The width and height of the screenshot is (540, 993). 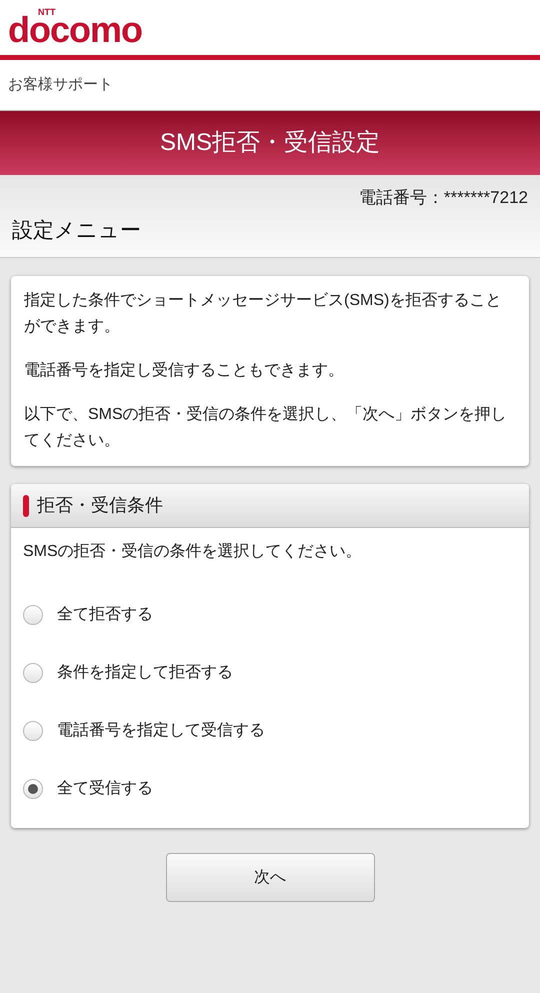 What do you see at coordinates (443, 197) in the screenshot?
I see `phone-number: 電話番号：*******7212` at bounding box center [443, 197].